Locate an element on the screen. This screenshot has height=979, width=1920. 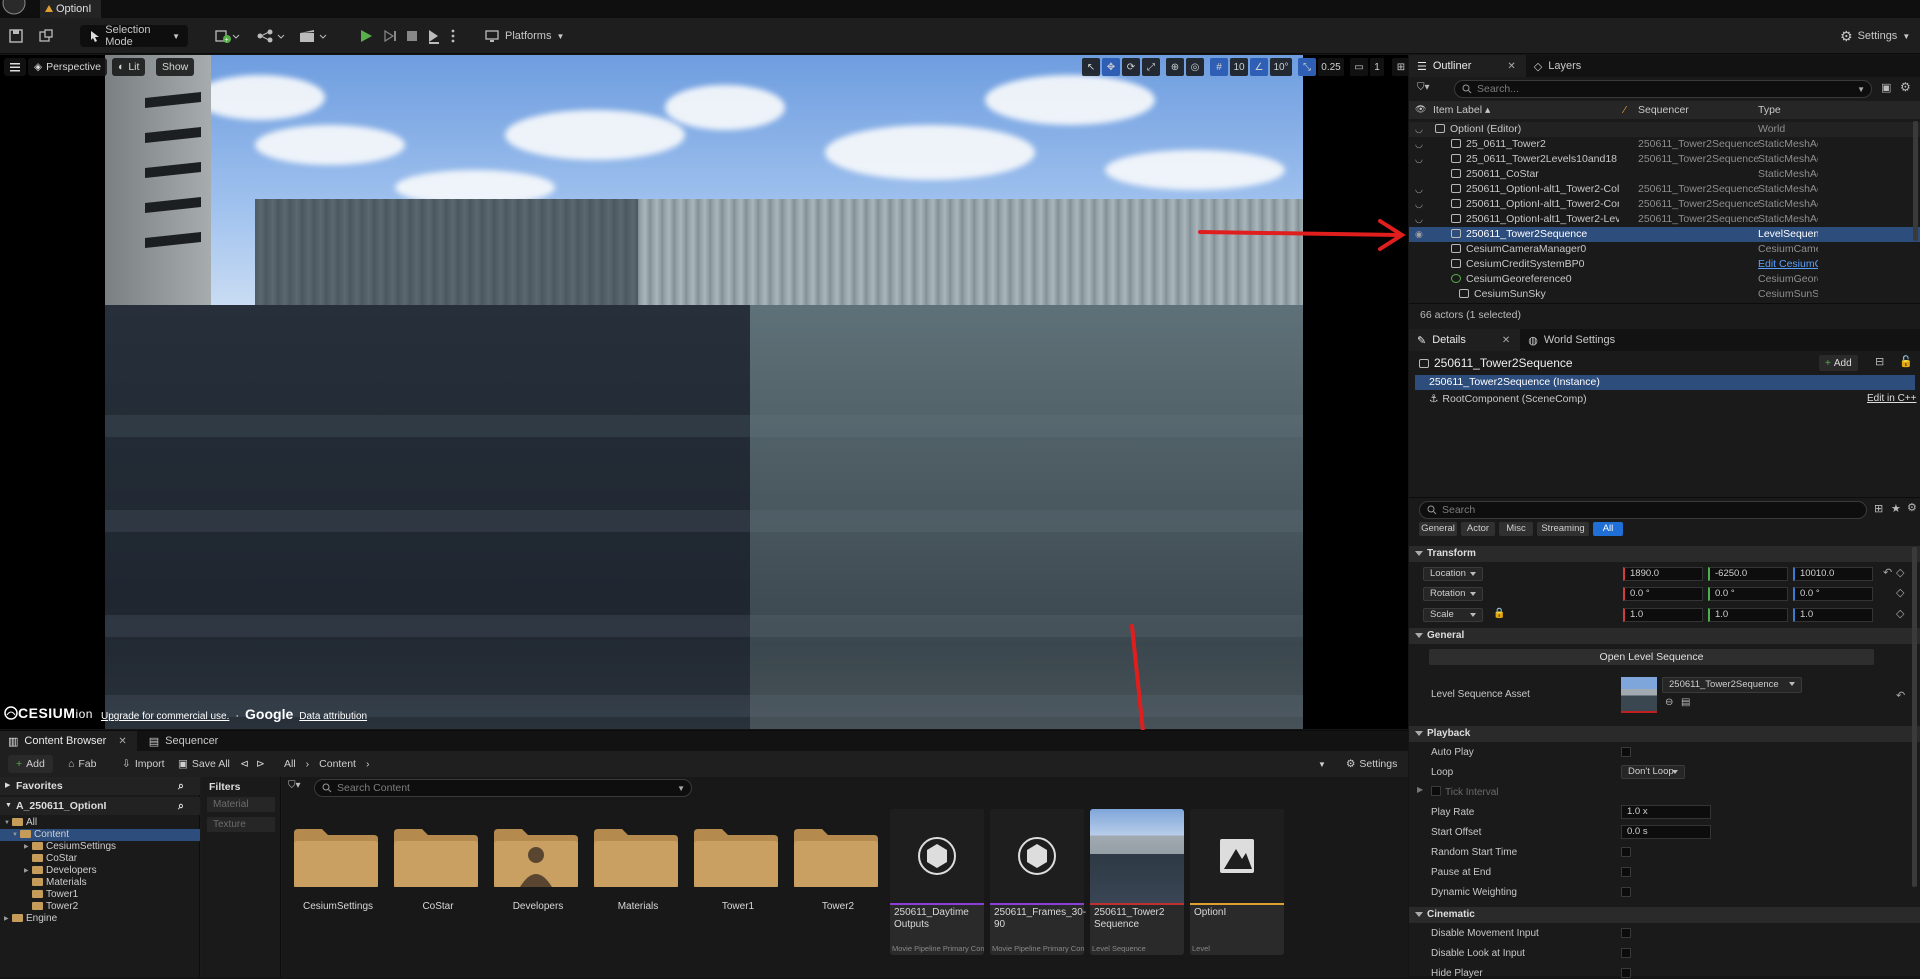
search-icon: ⌕ is located at coordinates (181, 786).